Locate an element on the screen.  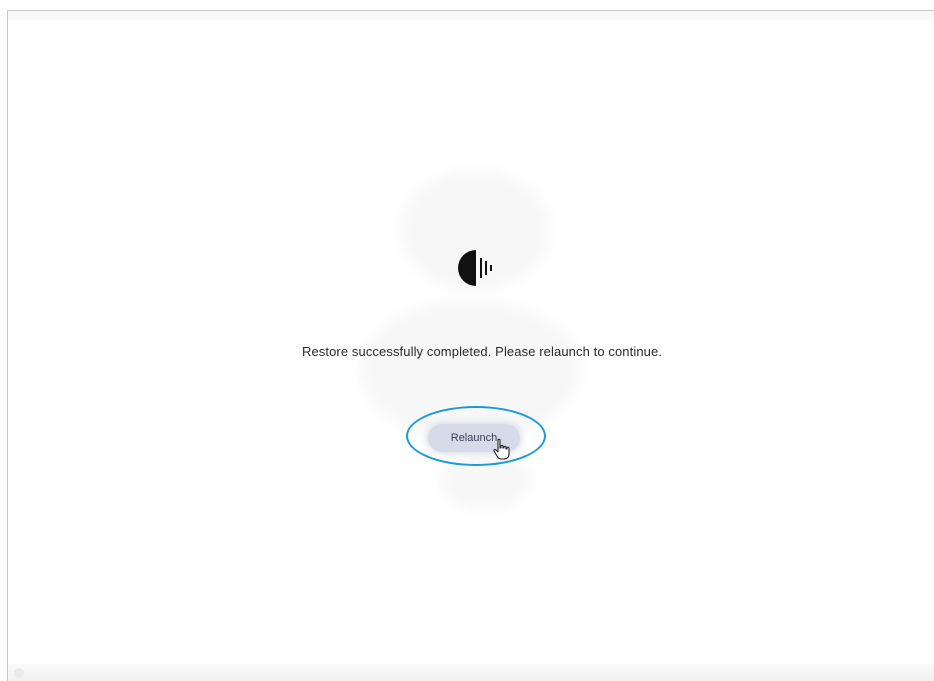
status-indicator is located at coordinates (19, 673).